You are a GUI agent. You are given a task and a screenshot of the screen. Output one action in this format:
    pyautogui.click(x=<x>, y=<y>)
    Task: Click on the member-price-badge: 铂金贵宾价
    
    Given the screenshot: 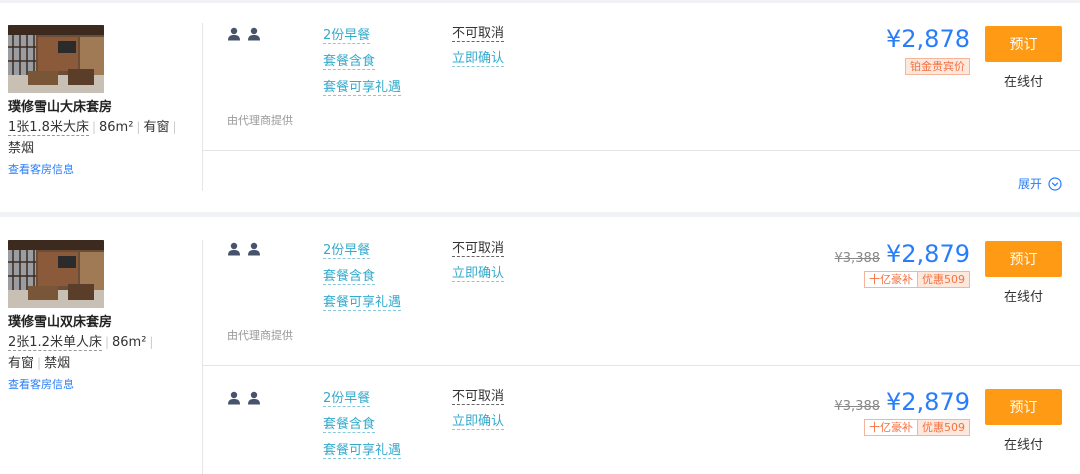 What is the action you would take?
    pyautogui.click(x=937, y=66)
    